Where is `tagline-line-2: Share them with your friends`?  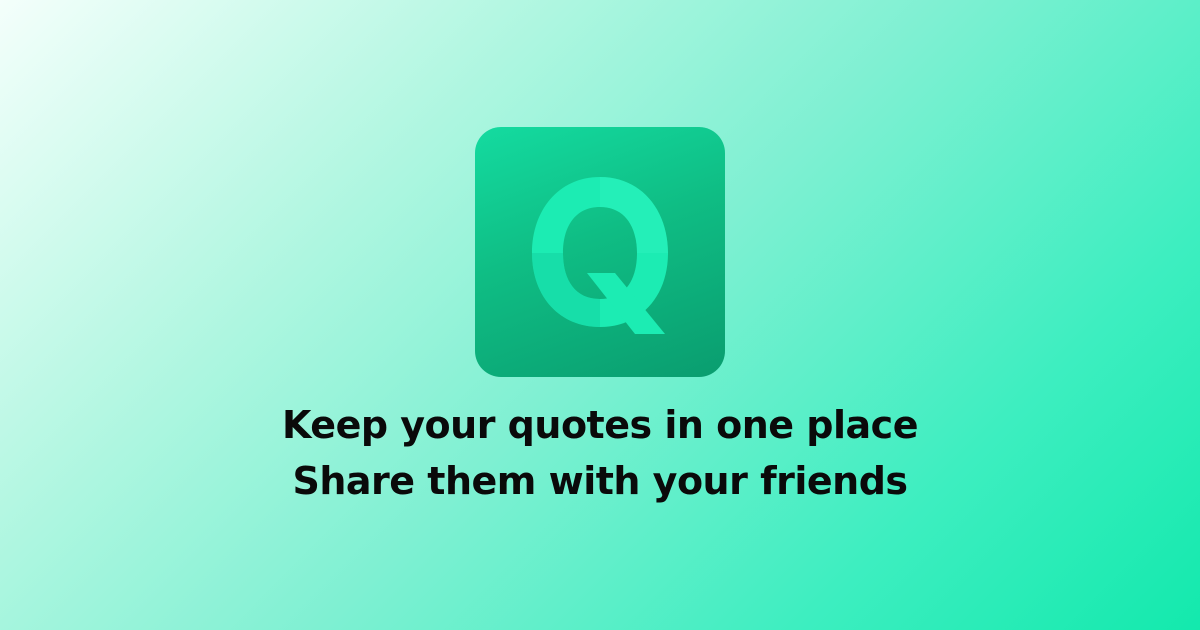 tagline-line-2: Share them with your friends is located at coordinates (600, 481).